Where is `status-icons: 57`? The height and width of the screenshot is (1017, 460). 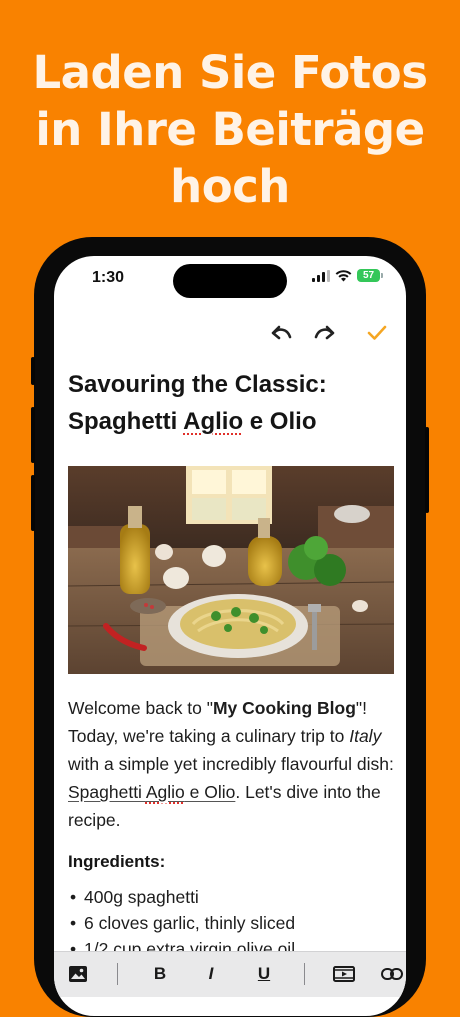
status-icons: 57 is located at coordinates (347, 275).